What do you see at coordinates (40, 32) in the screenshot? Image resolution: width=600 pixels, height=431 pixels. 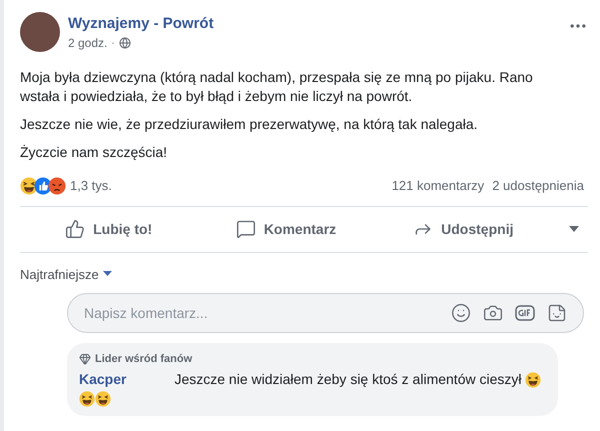 I see `avatar-photo-placeholder` at bounding box center [40, 32].